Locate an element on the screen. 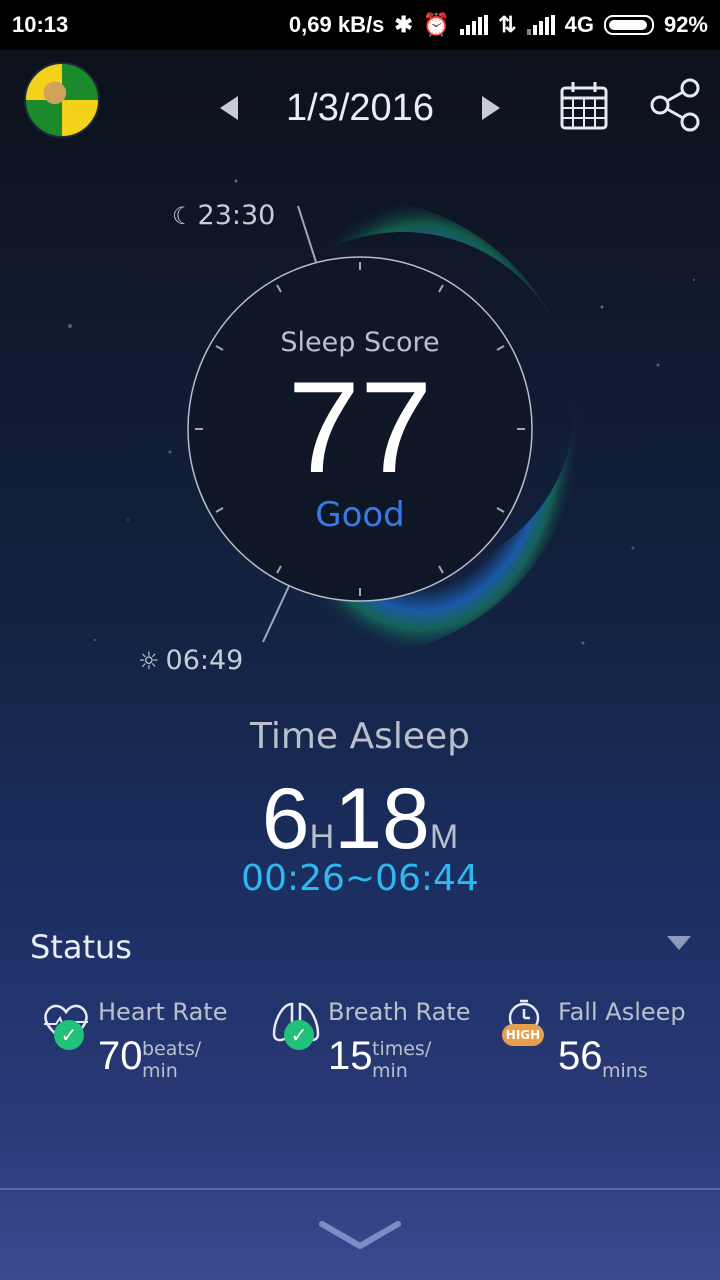 The width and height of the screenshot is (720, 1280). clock: 10:13 is located at coordinates (40, 24).